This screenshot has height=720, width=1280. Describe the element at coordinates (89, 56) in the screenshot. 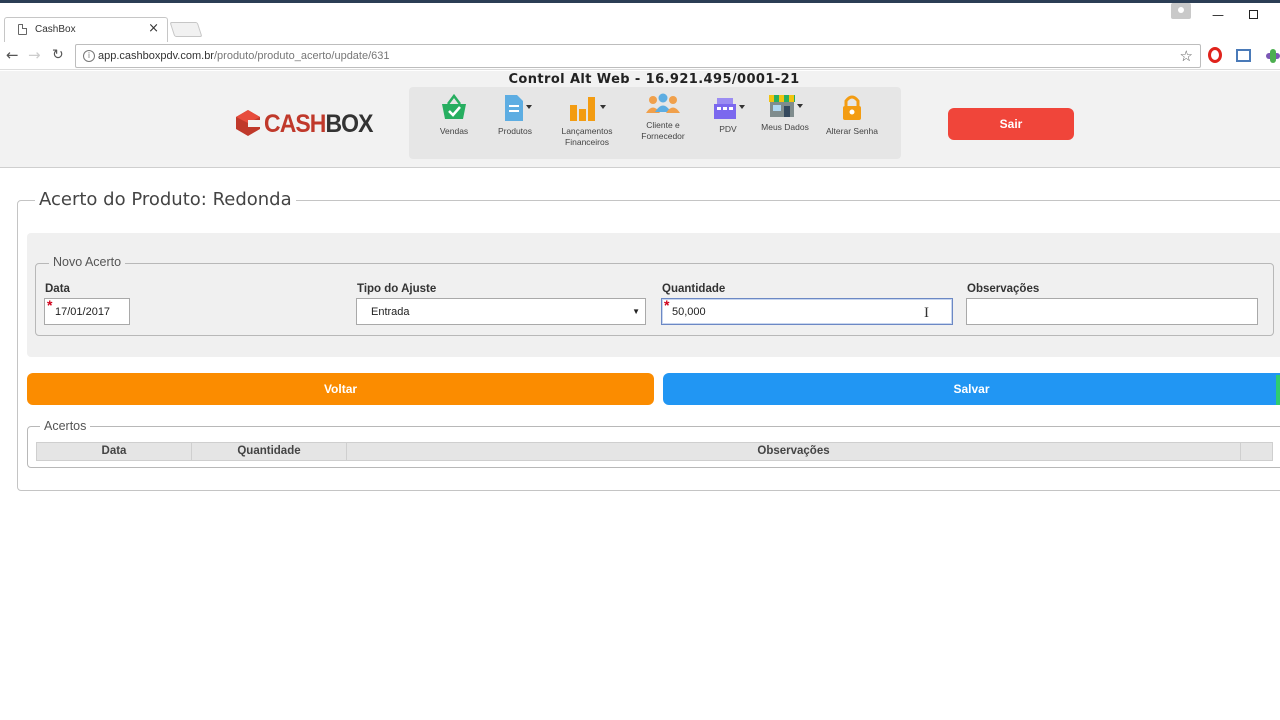

I see `info-icon: i` at that location.